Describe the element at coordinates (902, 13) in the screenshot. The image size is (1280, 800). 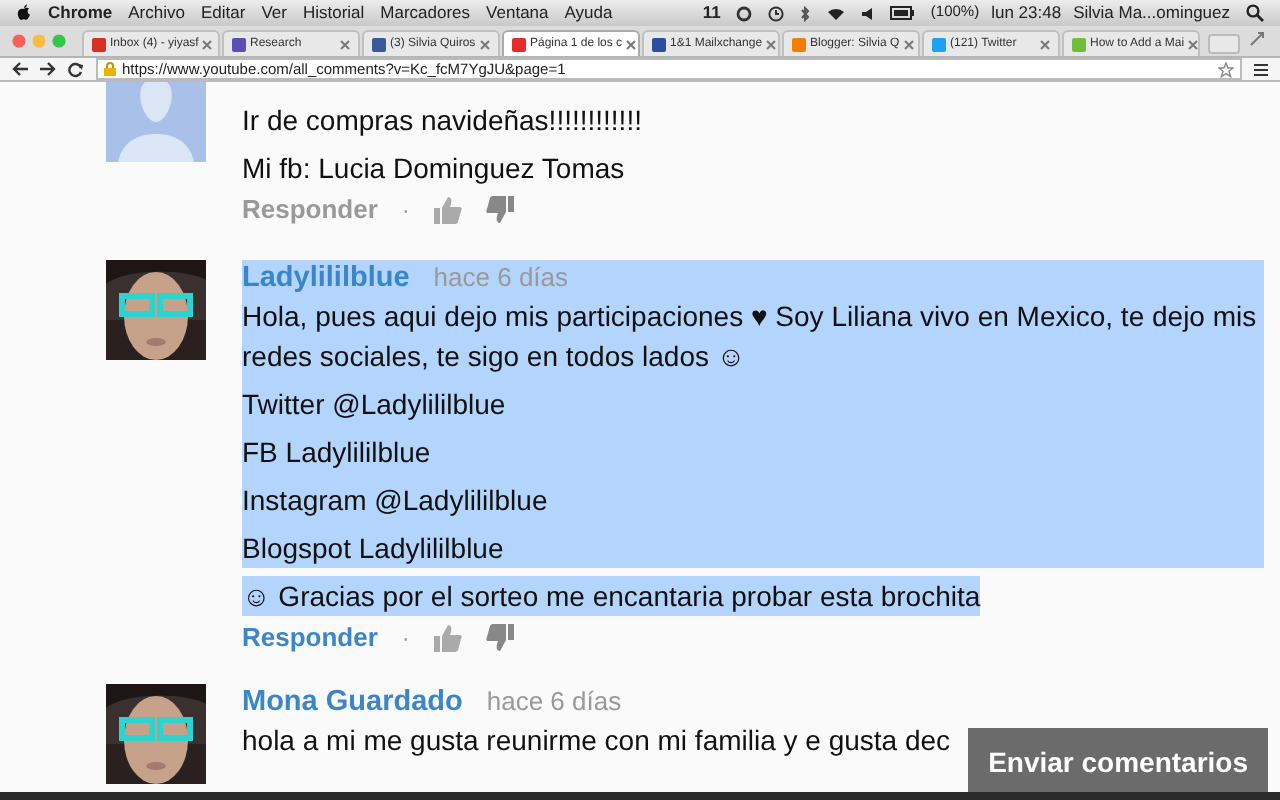
I see `battery-icon` at that location.